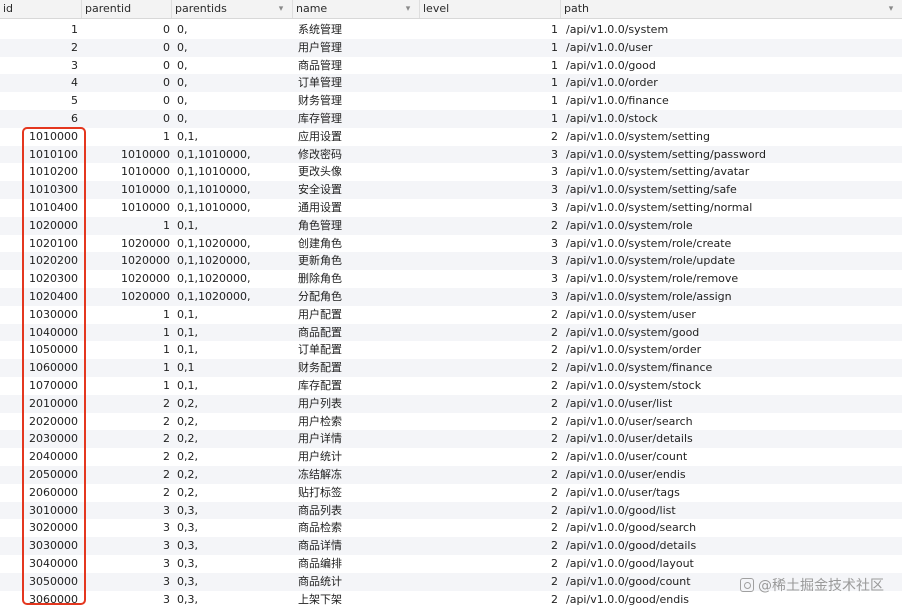 Image resolution: width=902 pixels, height=611 pixels. Describe the element at coordinates (358, 315) in the screenshot. I see `cell-name: 用户配置` at that location.